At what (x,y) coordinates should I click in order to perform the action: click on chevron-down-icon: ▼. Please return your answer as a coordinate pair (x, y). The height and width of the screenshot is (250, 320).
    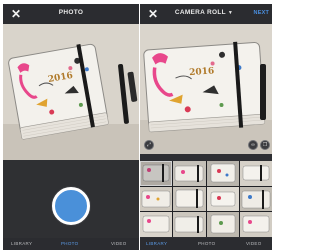
    Looking at the image, I should click on (230, 13).